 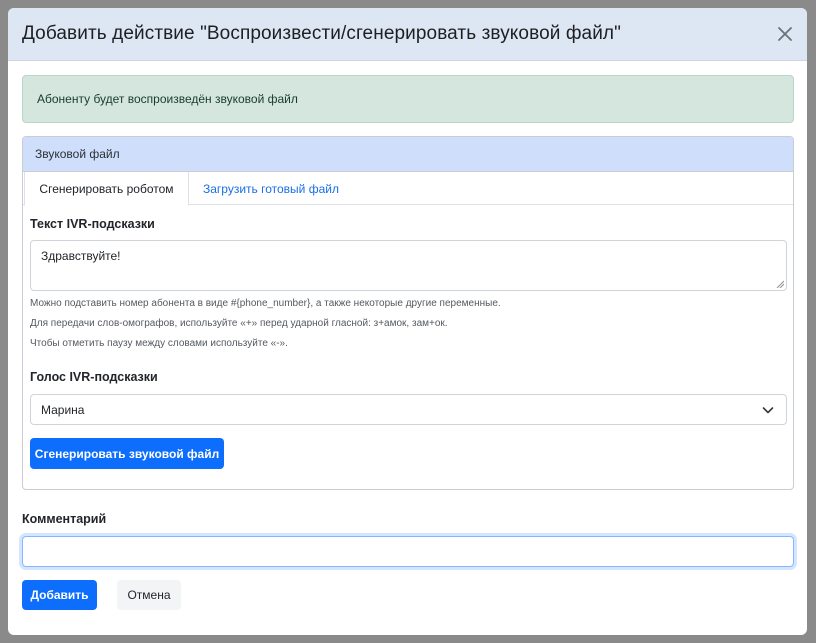 I want to click on tab-label: Загрузить готовый файл, so click(x=271, y=188).